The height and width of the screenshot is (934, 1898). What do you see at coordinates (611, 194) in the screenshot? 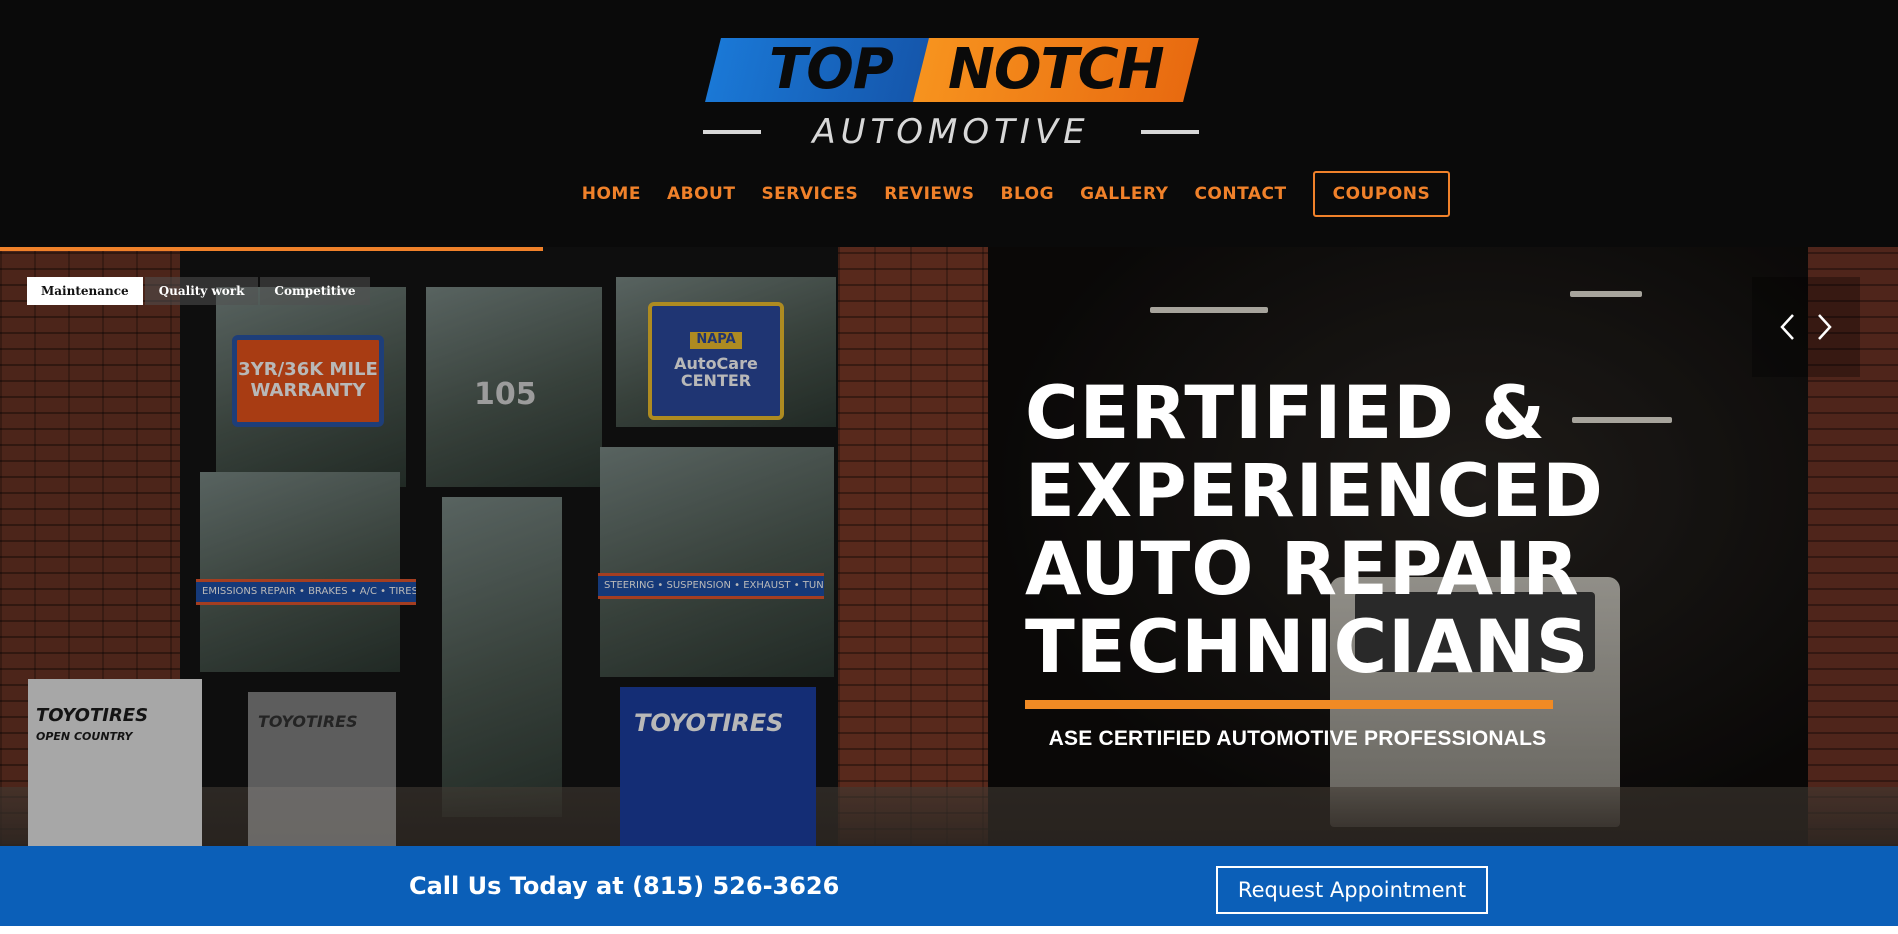
I see `nav-home: HOME` at bounding box center [611, 194].